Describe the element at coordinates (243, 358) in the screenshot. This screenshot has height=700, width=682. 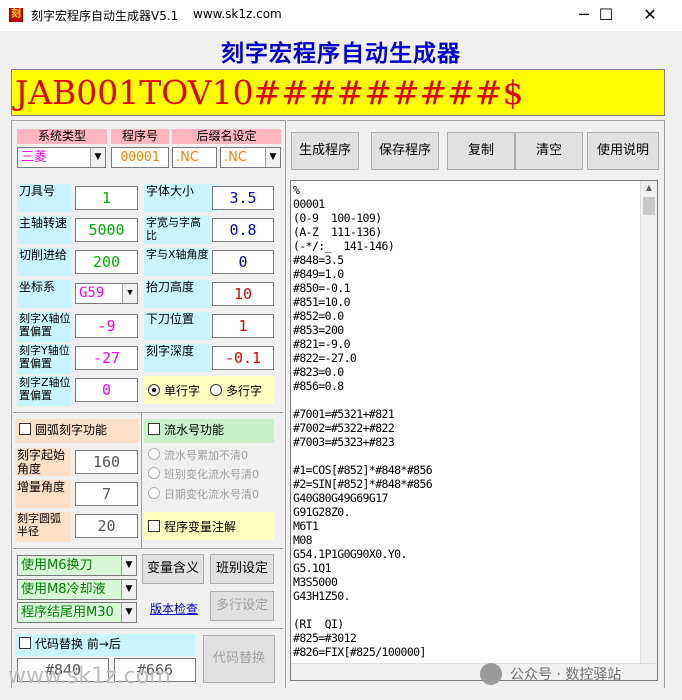
I see `engrave-depth-input: -0.1` at that location.